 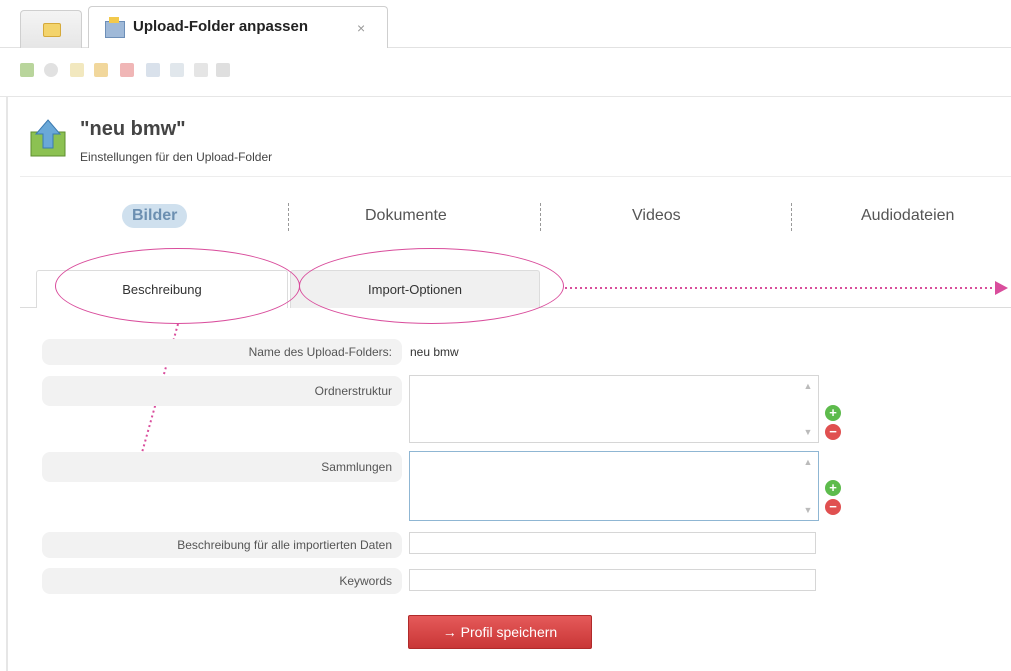 What do you see at coordinates (500, 632) in the screenshot?
I see `save-profile-button: → Profil speichern` at bounding box center [500, 632].